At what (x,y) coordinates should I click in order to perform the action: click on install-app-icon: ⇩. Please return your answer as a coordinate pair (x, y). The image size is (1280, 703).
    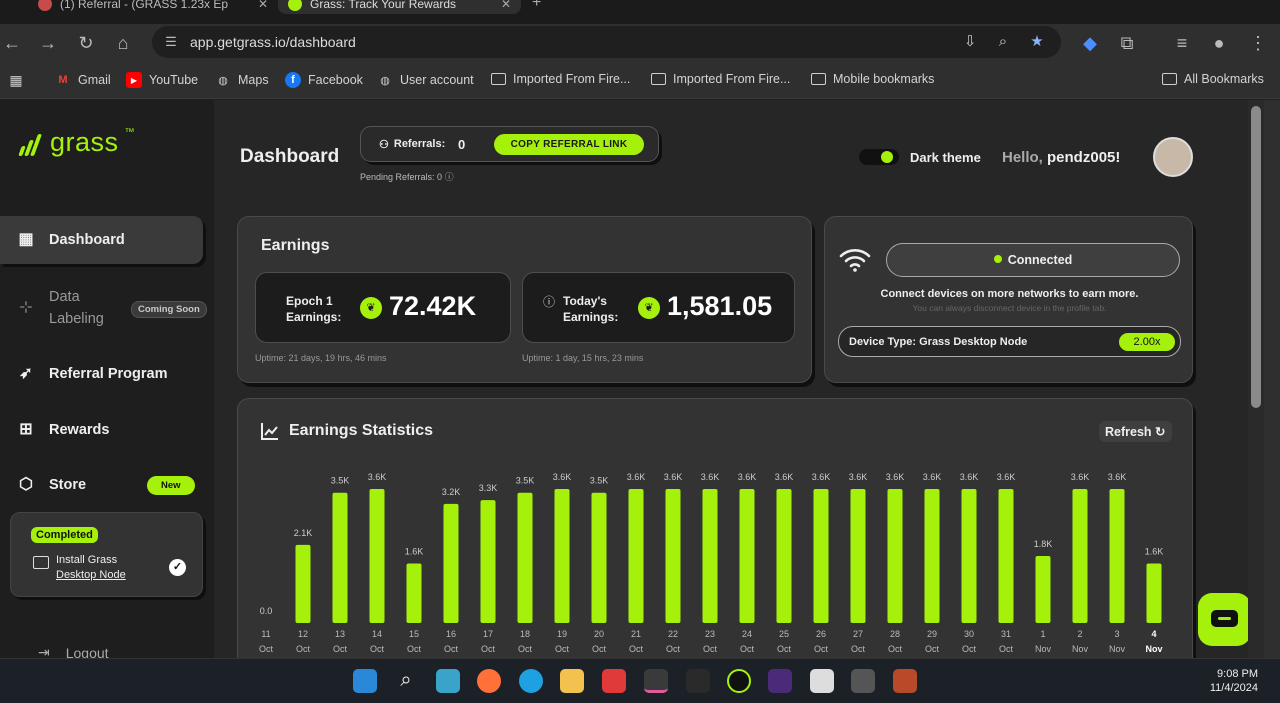
    Looking at the image, I should click on (970, 42).